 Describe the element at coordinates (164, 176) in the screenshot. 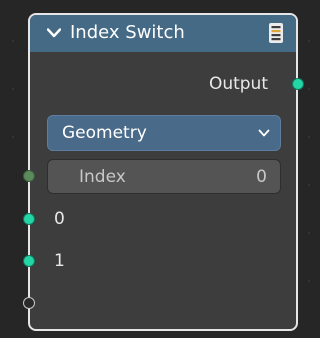

I see `index-field: Index 0` at that location.